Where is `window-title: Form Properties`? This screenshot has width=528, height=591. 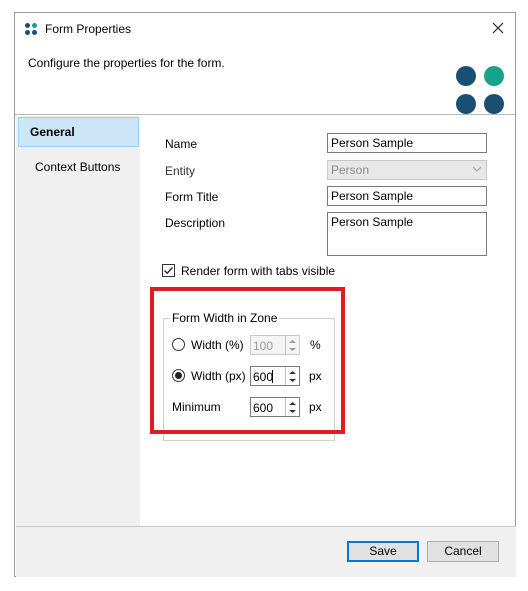
window-title: Form Properties is located at coordinates (88, 29).